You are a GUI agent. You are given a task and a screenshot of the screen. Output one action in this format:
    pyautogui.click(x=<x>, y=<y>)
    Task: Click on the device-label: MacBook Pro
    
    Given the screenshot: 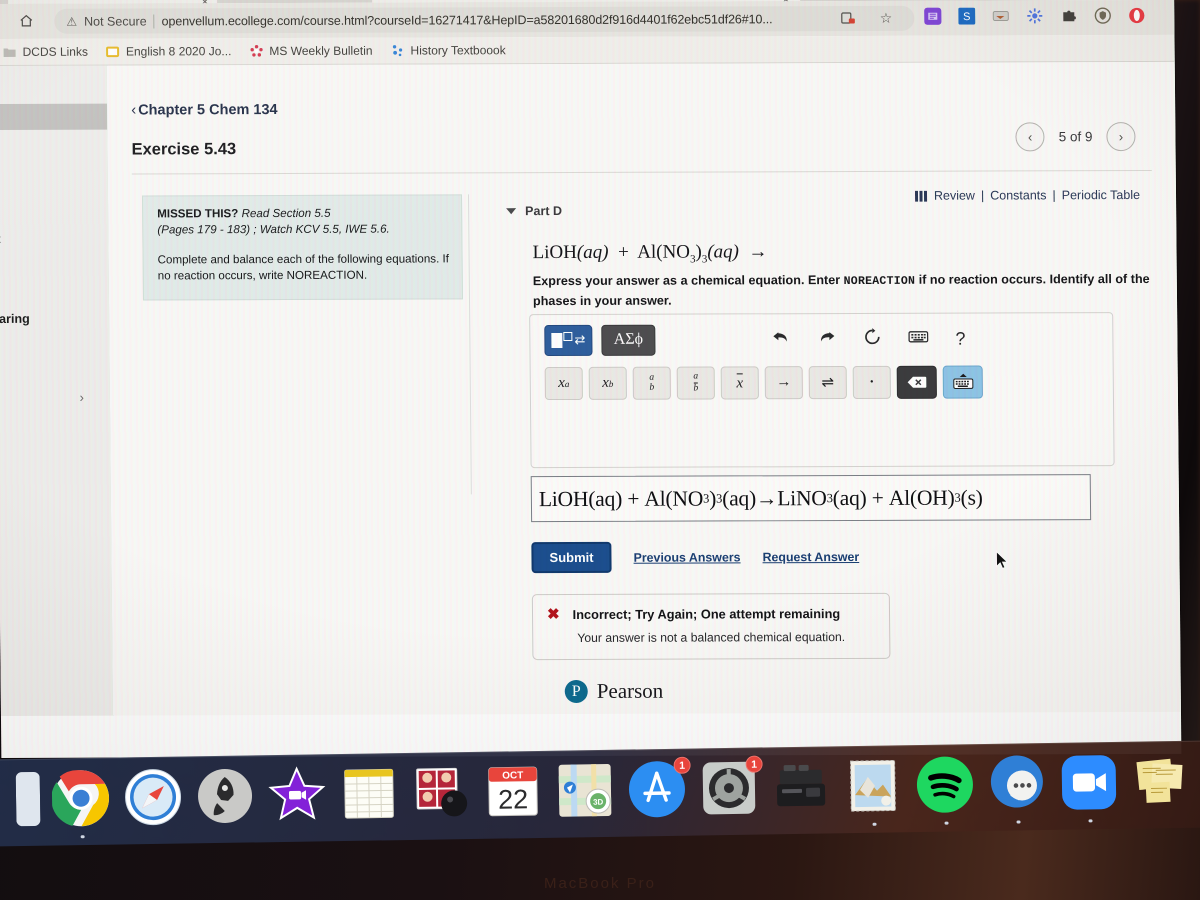 What is the action you would take?
    pyautogui.click(x=600, y=883)
    